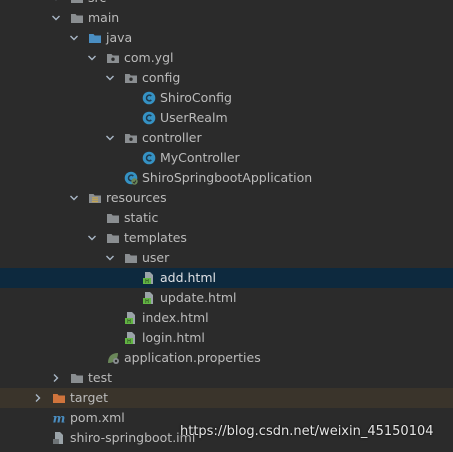 The width and height of the screenshot is (453, 452). I want to click on watermark-url: https://blog.csdn.net/weixin_45150104, so click(307, 431).